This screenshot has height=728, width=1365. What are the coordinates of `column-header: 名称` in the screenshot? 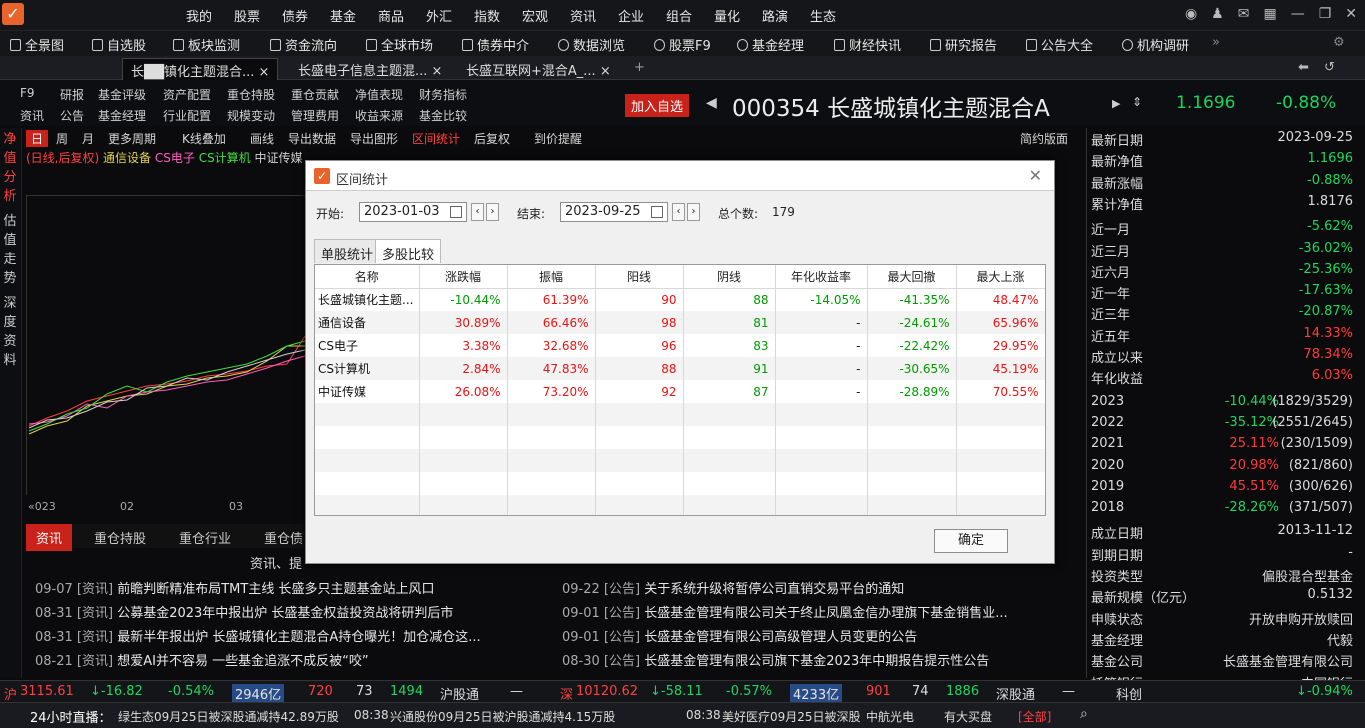 It's located at (367, 277).